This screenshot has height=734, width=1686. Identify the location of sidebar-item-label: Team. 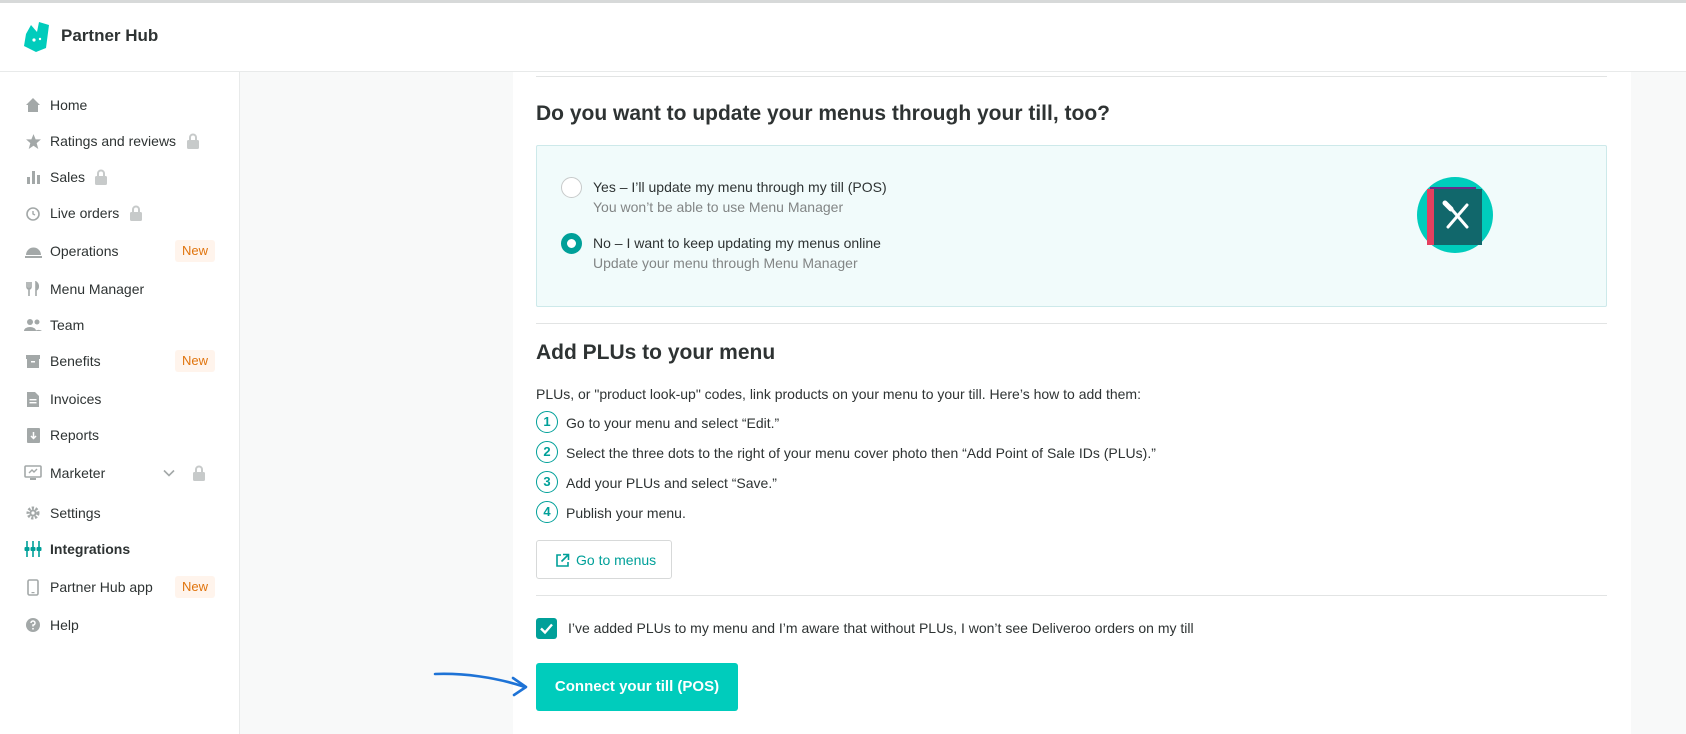
(67, 325).